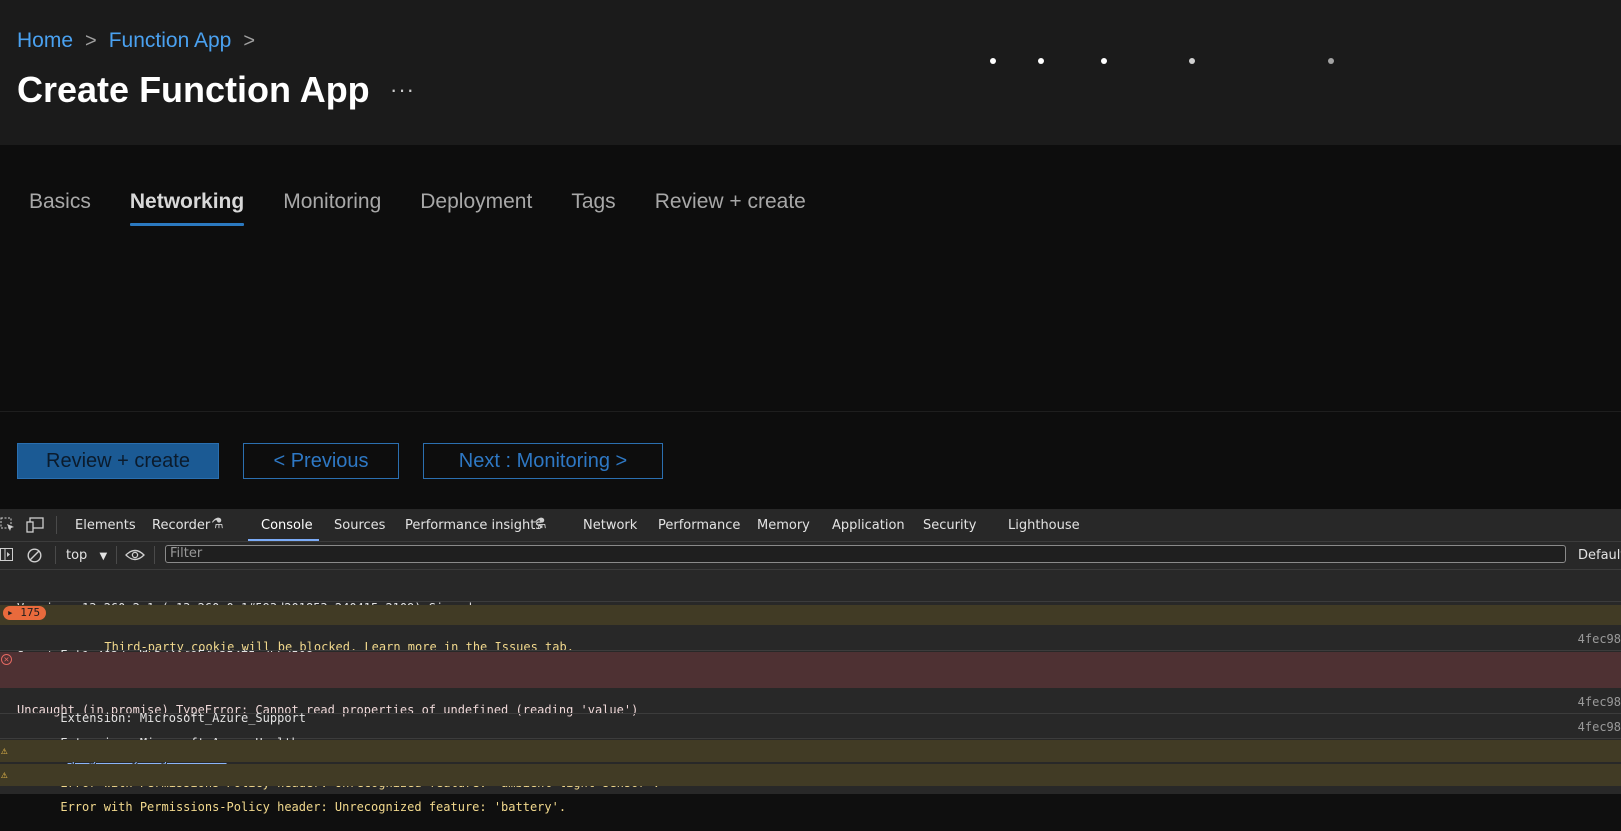  Describe the element at coordinates (473, 525) in the screenshot. I see `devtools-tab-performance-insights: Performance insights` at that location.